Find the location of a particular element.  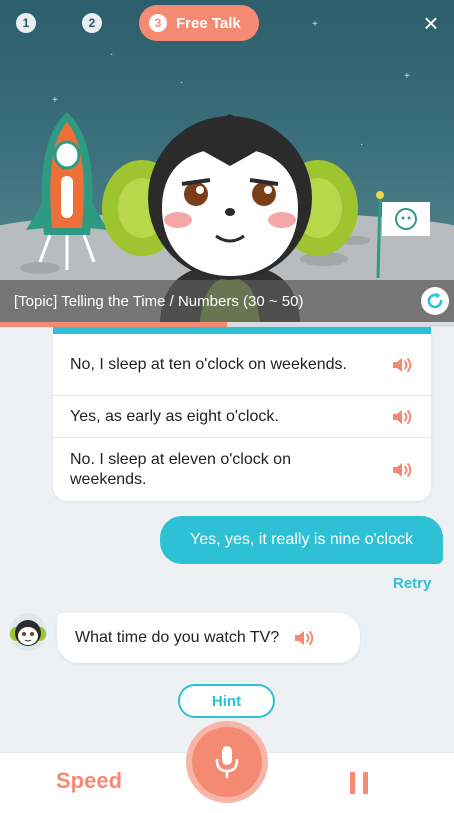

step-2-indicator: 2 is located at coordinates (92, 23).